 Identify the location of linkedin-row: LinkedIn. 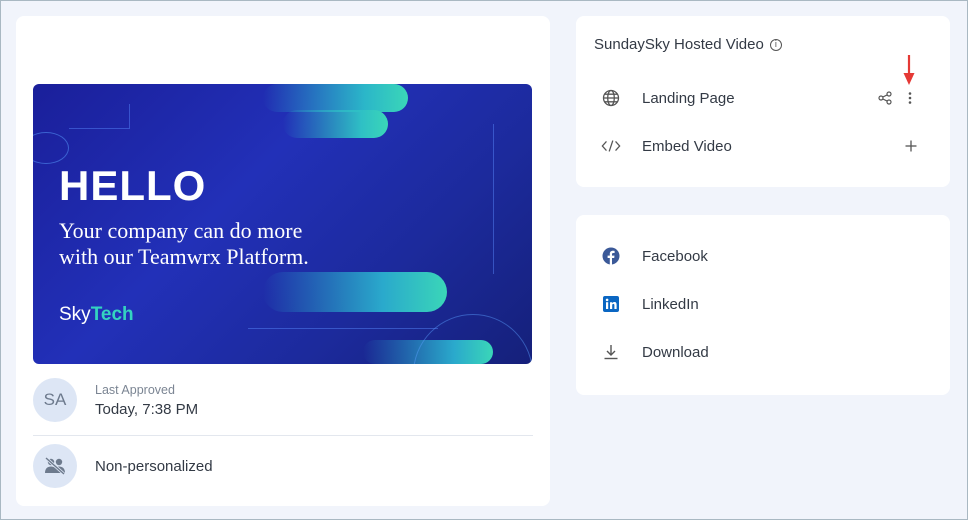
(763, 304).